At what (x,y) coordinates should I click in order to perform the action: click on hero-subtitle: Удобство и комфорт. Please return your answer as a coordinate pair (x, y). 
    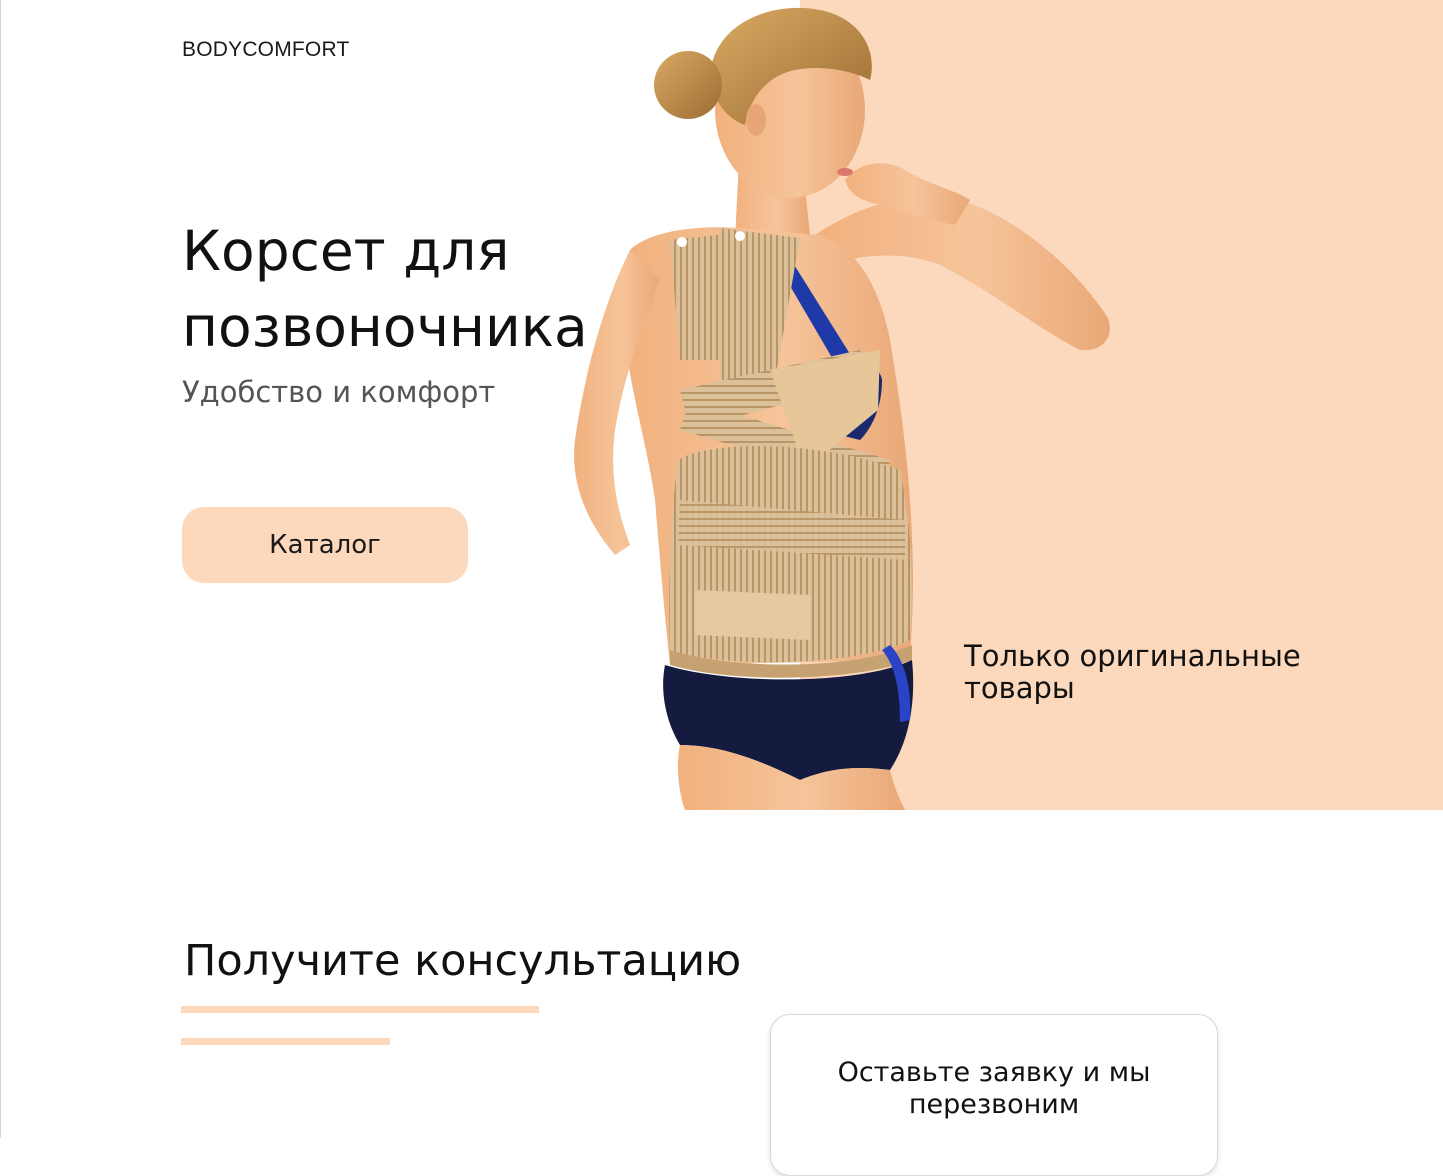
    Looking at the image, I should click on (339, 392).